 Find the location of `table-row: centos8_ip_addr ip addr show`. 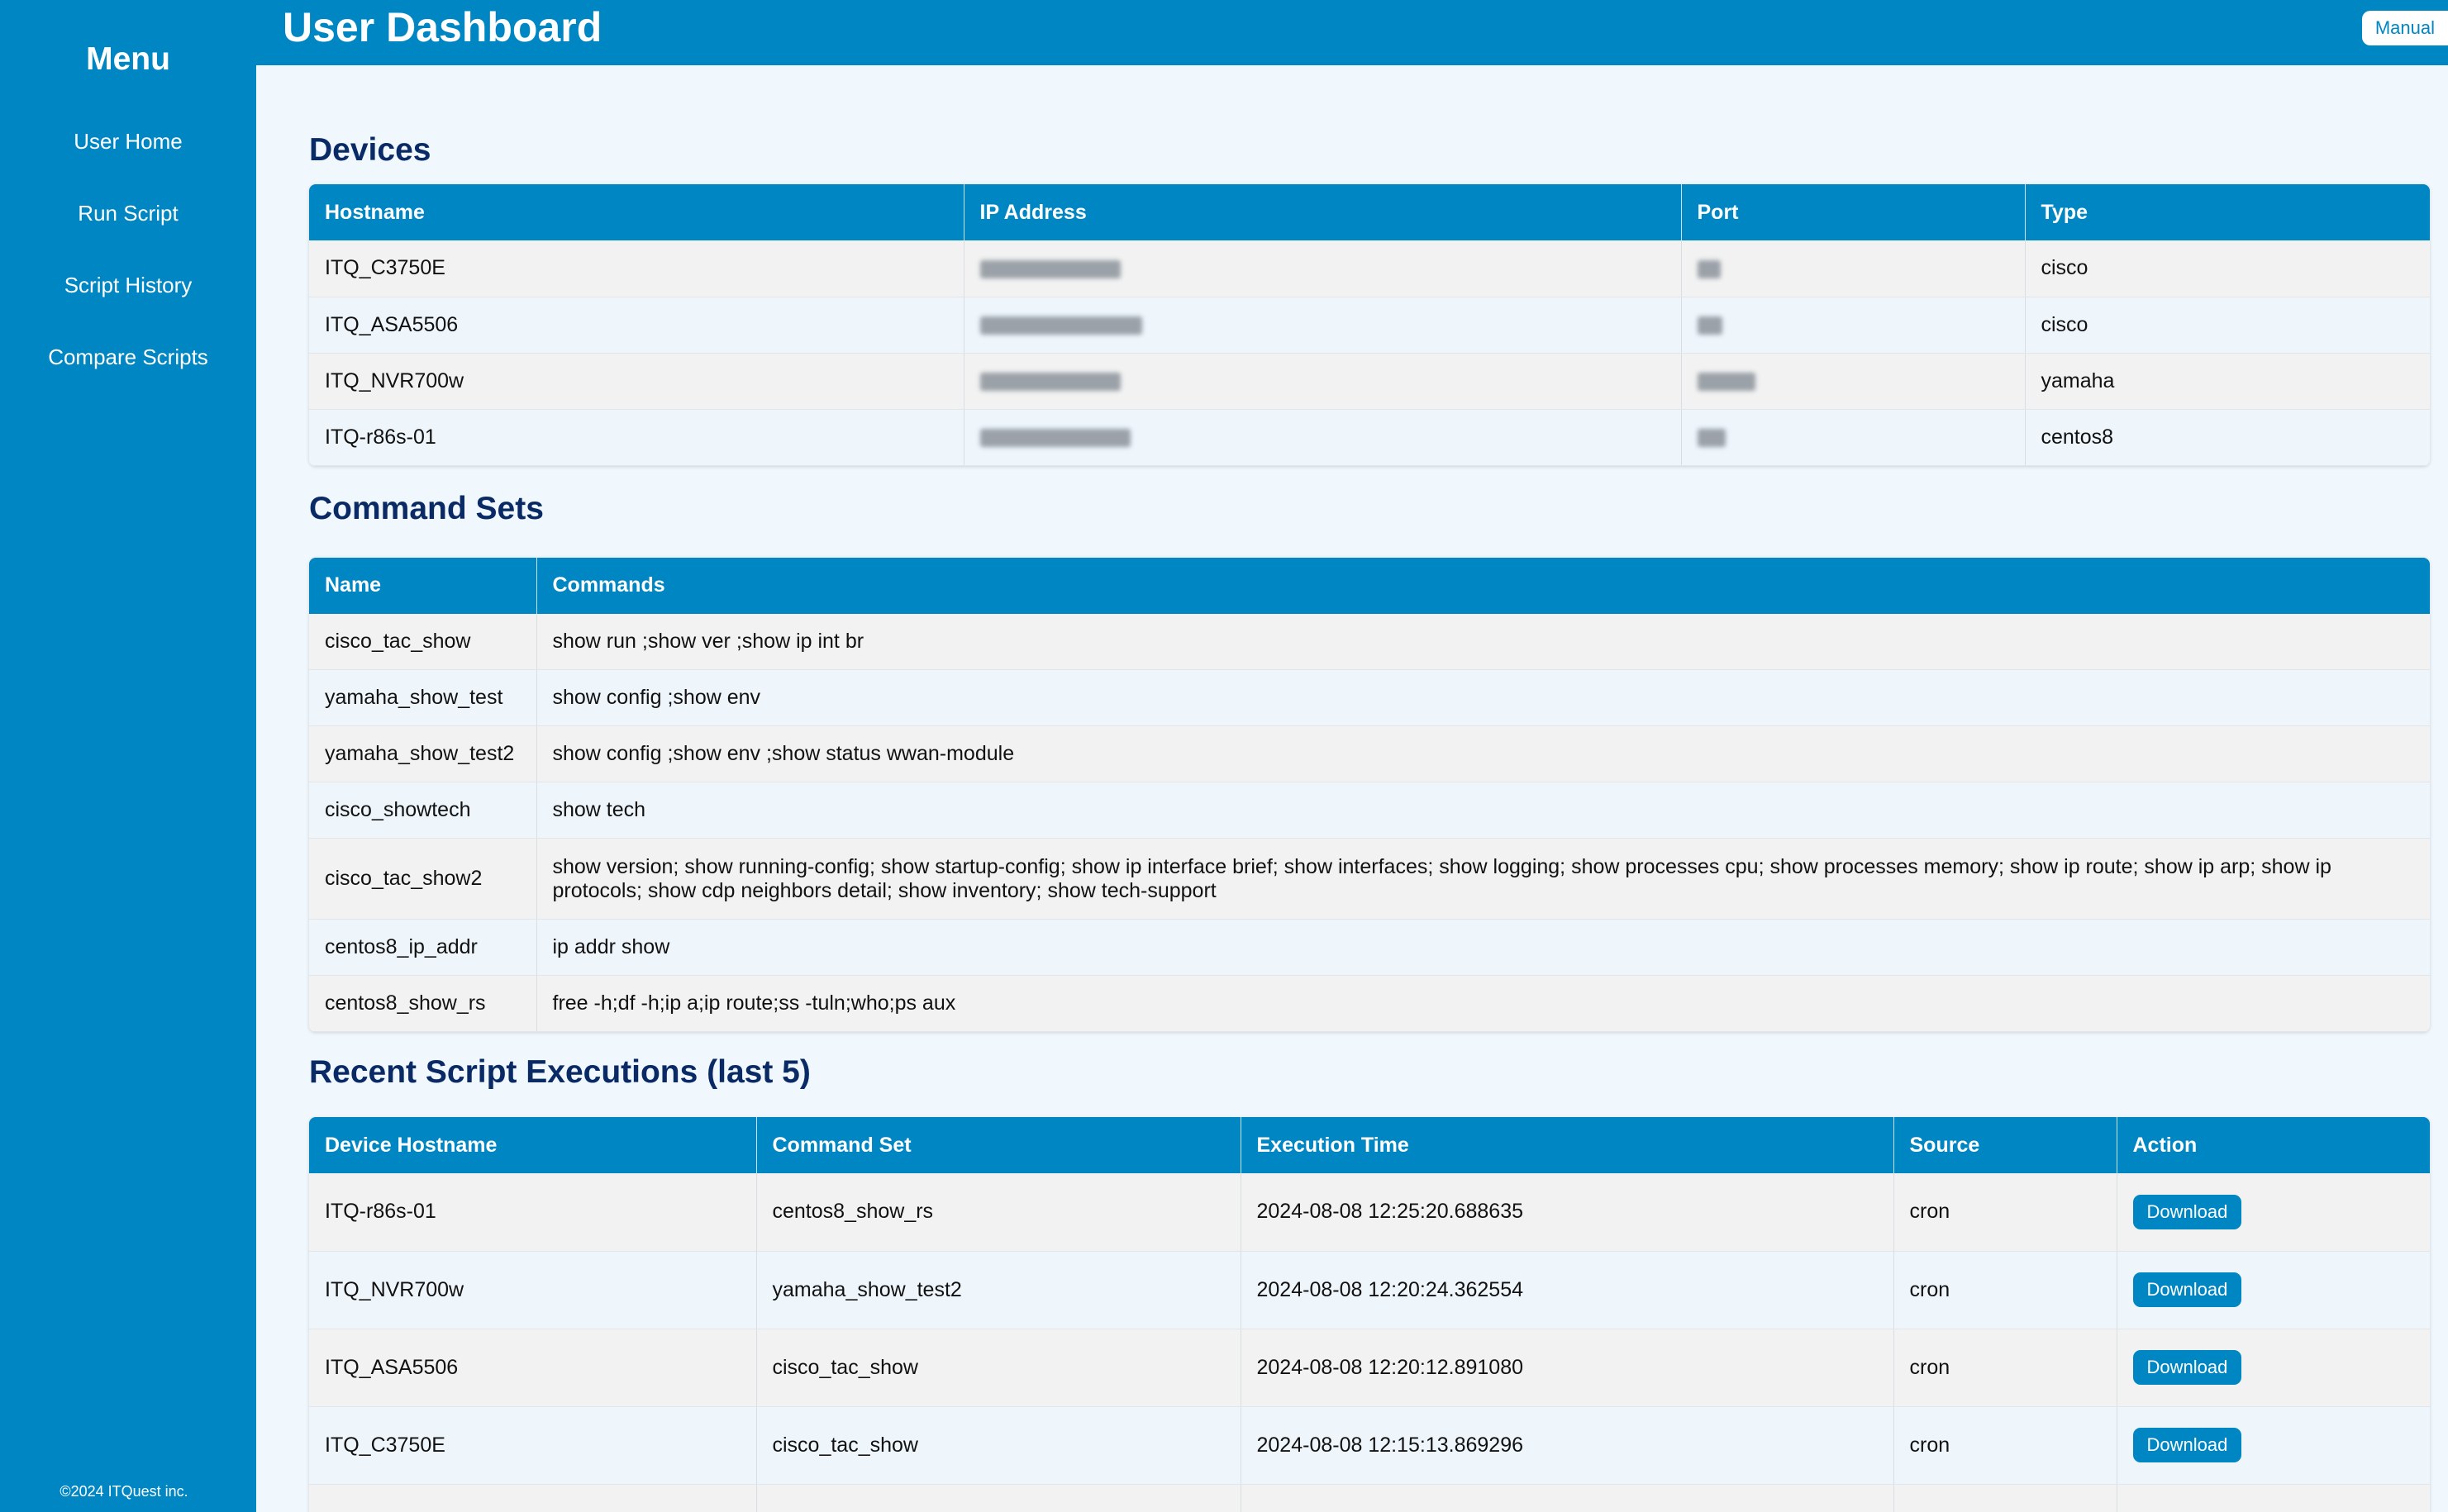

table-row: centos8_ip_addr ip addr show is located at coordinates (1369, 947).